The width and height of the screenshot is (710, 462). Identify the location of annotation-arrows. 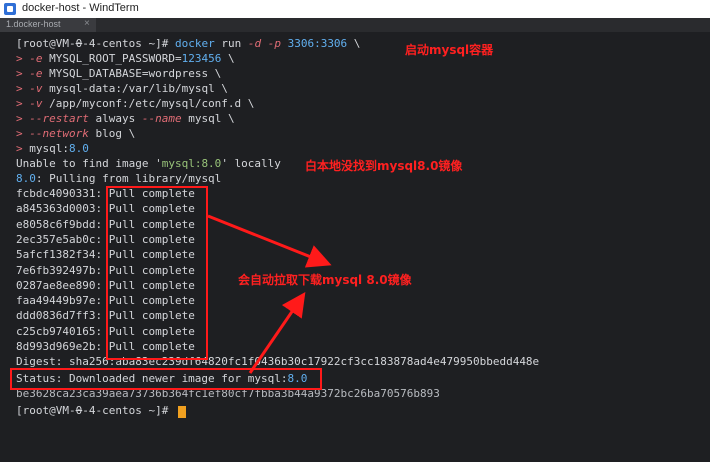
(269, 294).